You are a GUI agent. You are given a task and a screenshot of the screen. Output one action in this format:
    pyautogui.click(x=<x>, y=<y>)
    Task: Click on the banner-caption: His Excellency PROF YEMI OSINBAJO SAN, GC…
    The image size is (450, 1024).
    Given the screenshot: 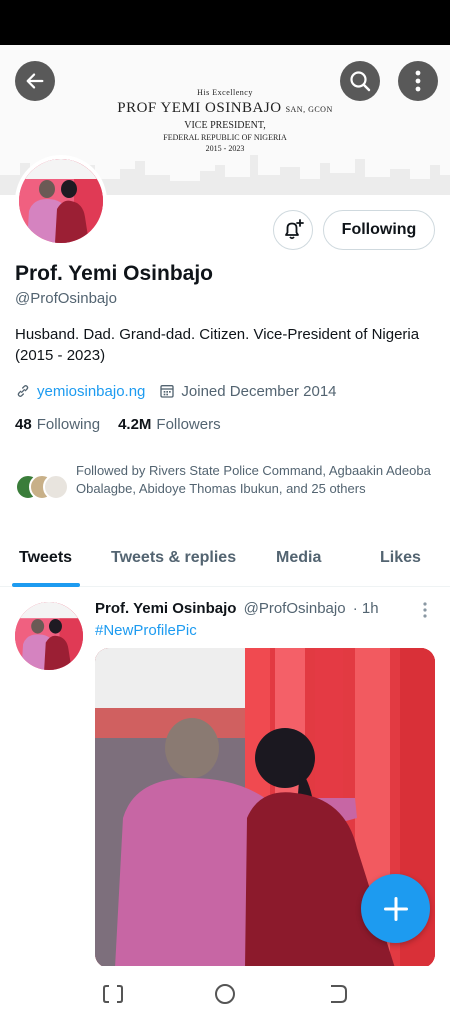 What is the action you would take?
    pyautogui.click(x=225, y=120)
    